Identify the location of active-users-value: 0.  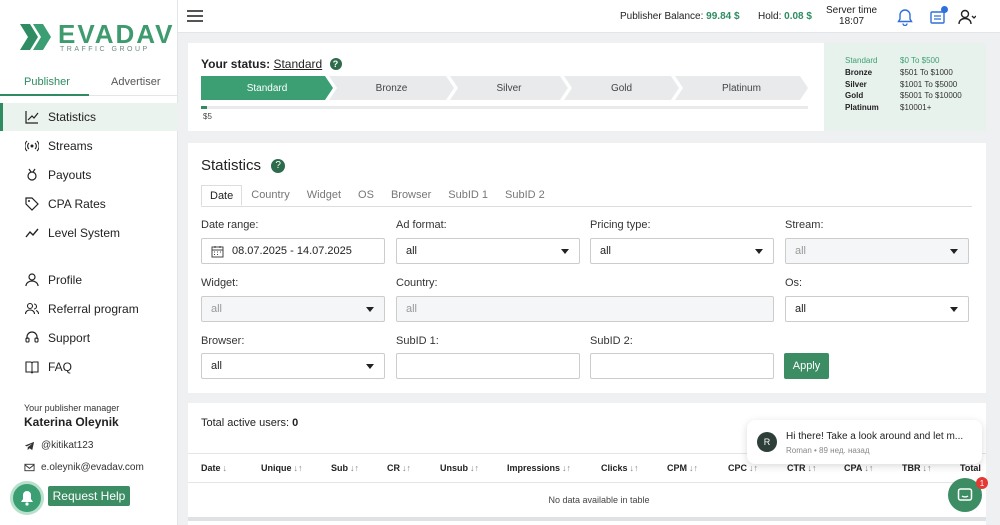
(295, 423).